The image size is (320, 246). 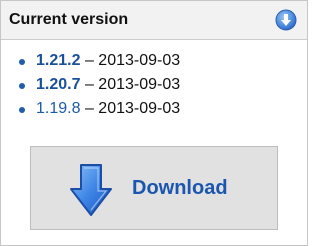 I want to click on download-label: Download, so click(x=180, y=188).